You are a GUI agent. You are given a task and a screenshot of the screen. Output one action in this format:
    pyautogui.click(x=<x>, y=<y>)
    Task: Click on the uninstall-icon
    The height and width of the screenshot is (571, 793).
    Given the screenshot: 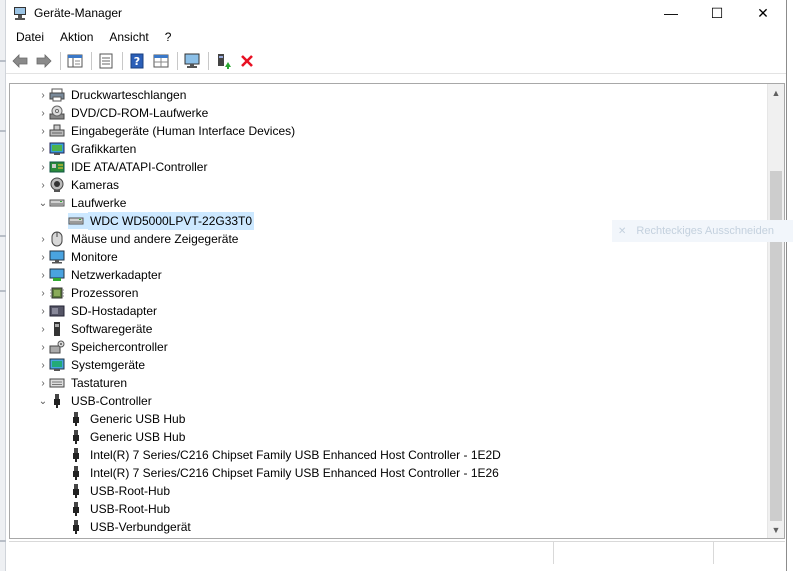 What is the action you would take?
    pyautogui.click(x=247, y=60)
    